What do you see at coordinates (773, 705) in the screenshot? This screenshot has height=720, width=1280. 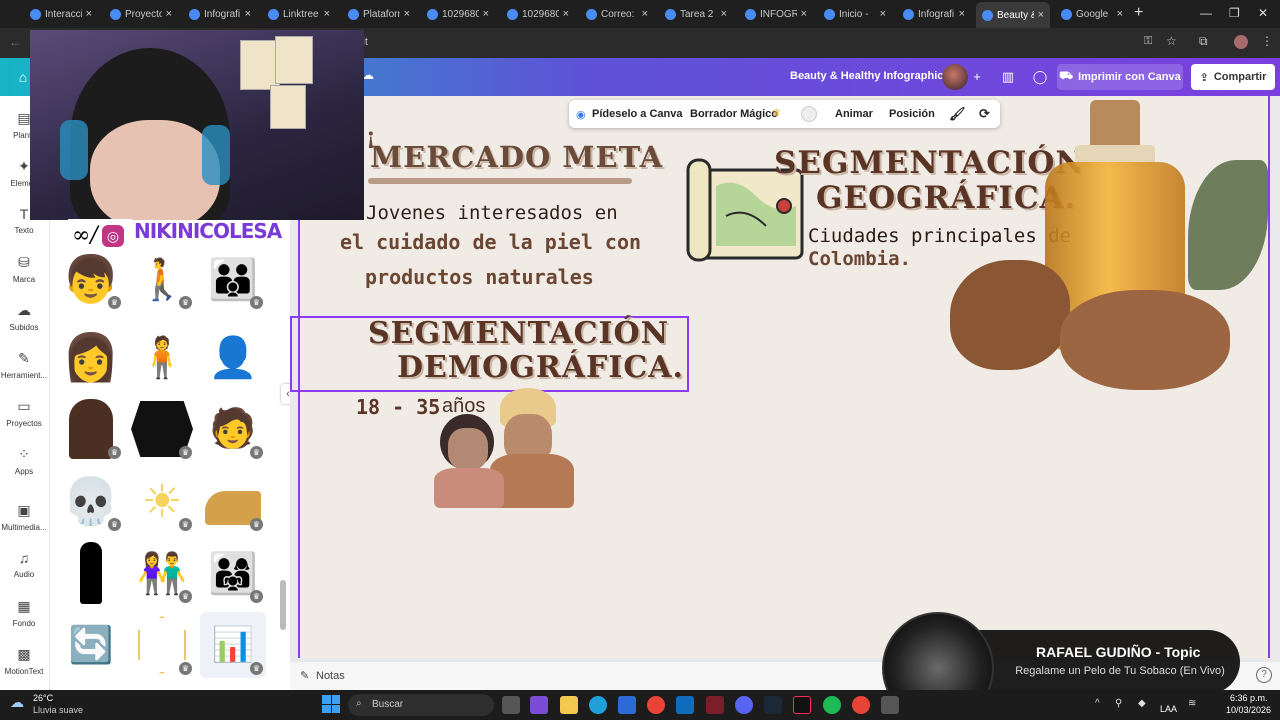 I see `steam-icon` at bounding box center [773, 705].